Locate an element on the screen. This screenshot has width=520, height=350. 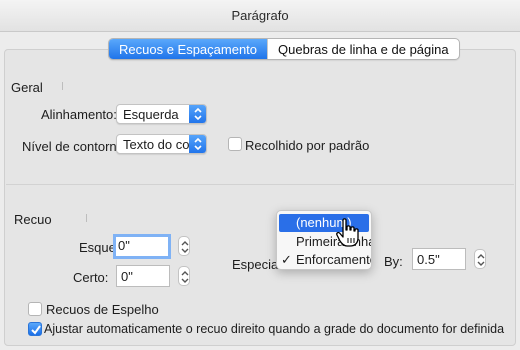
certo-input: 0" is located at coordinates (143, 276).